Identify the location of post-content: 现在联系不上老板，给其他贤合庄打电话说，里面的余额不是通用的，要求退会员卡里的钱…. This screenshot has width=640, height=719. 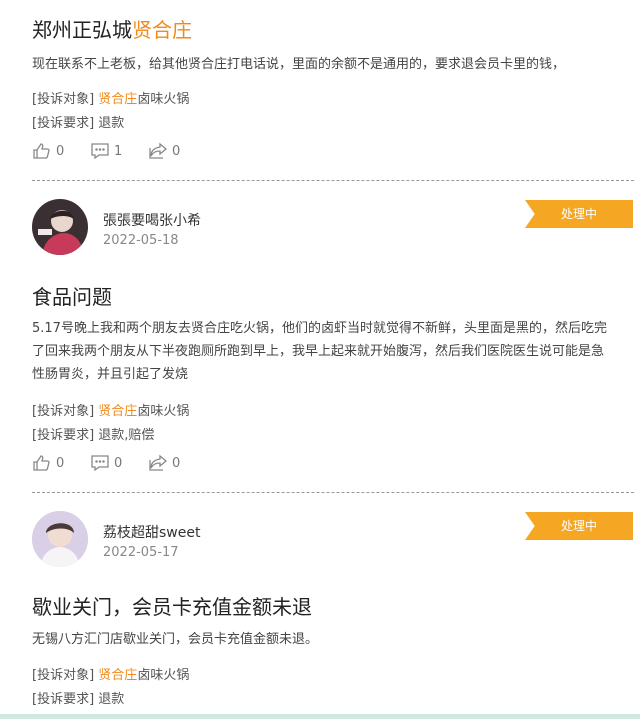
(299, 64).